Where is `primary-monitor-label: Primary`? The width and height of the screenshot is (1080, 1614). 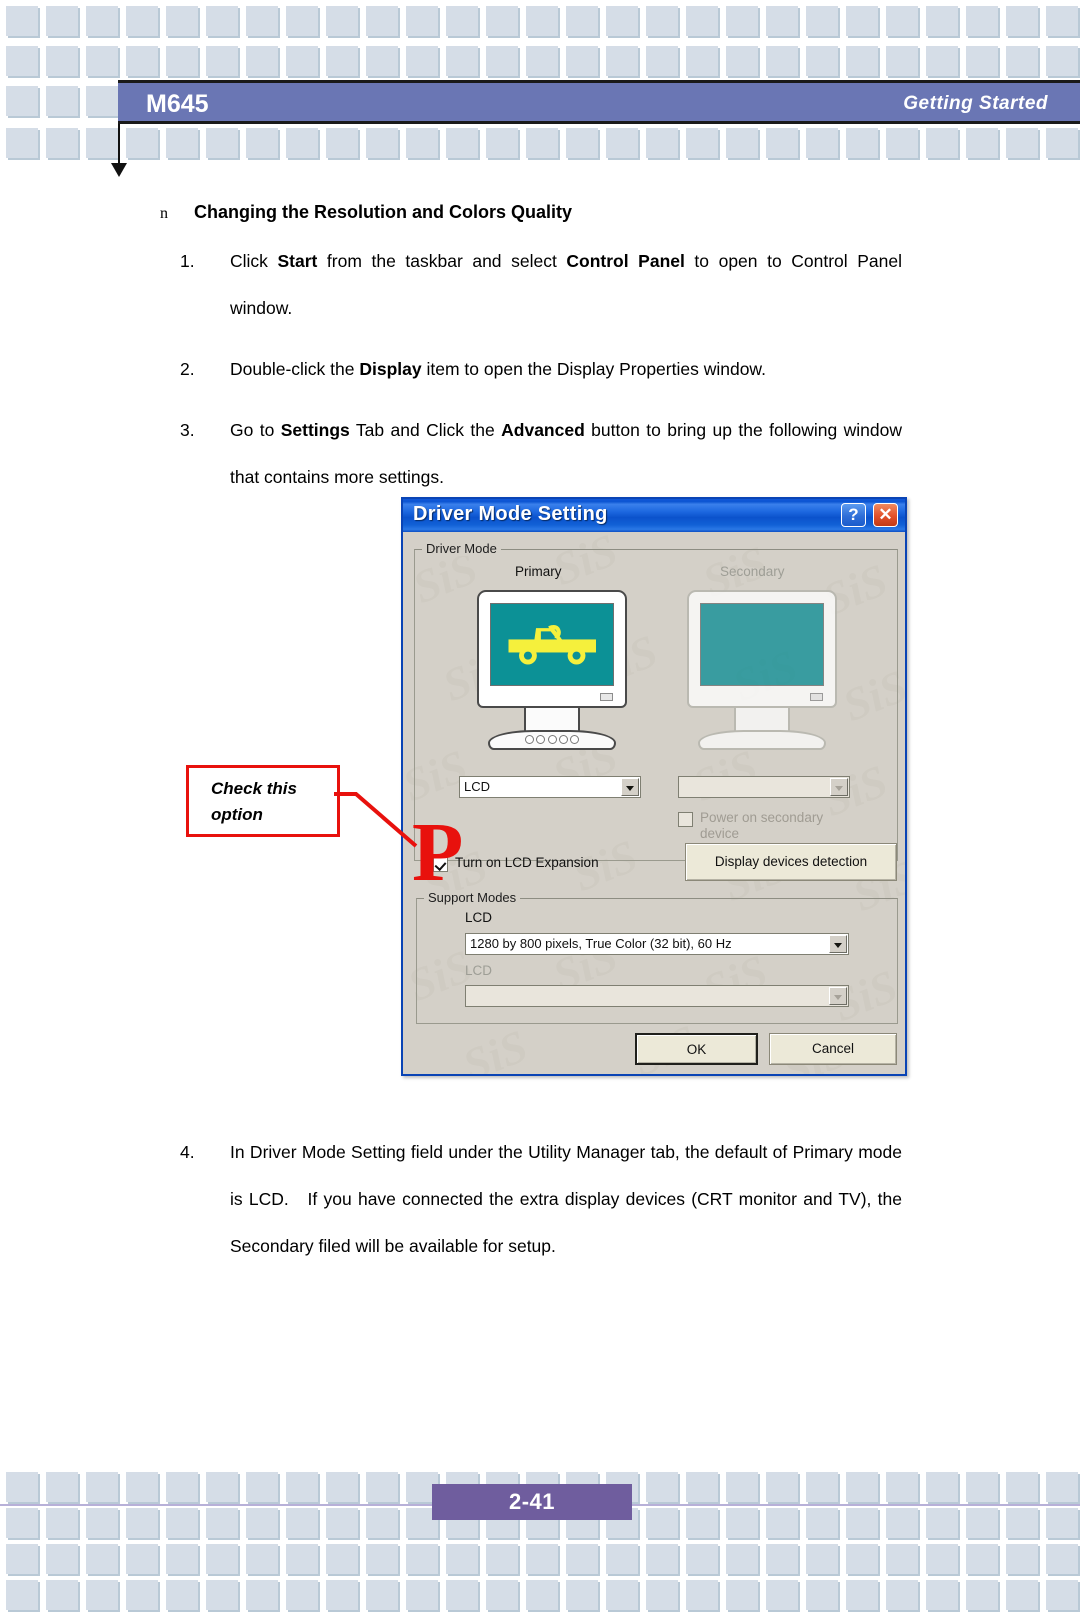 primary-monitor-label: Primary is located at coordinates (538, 571).